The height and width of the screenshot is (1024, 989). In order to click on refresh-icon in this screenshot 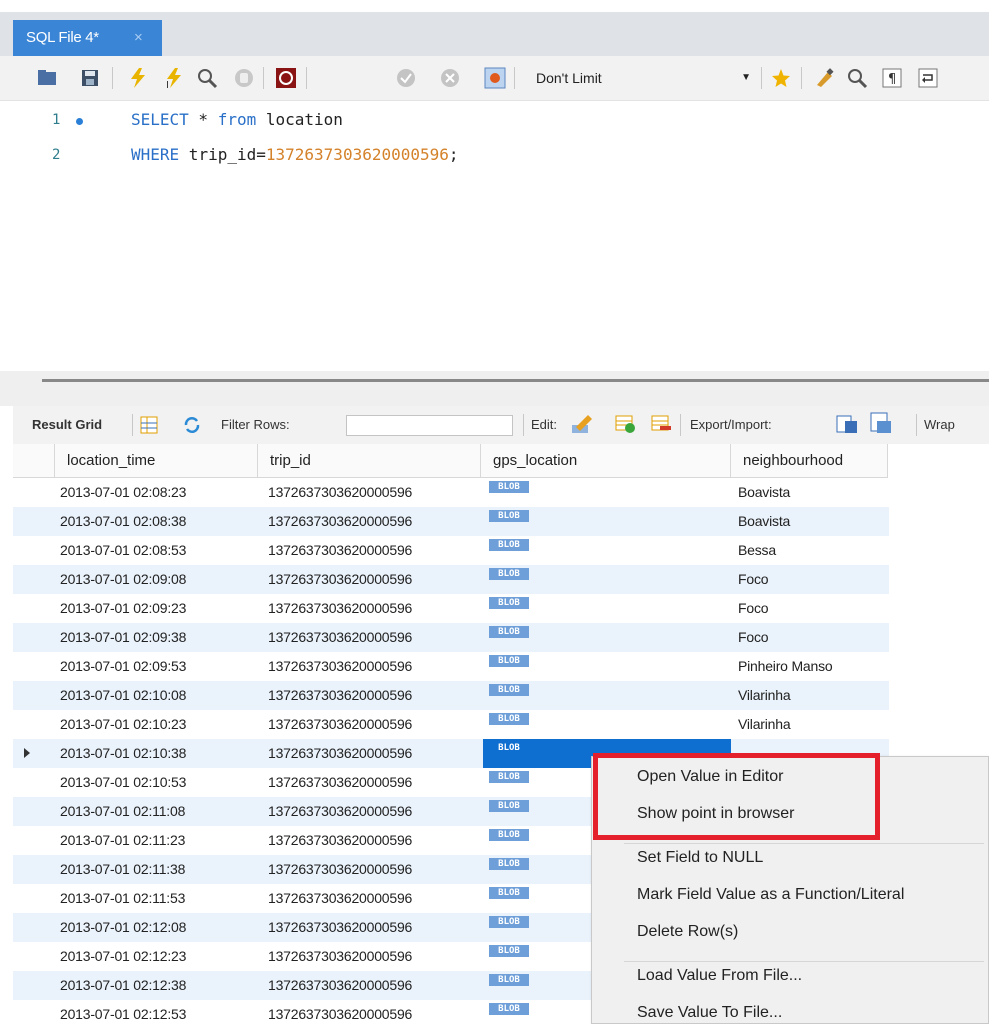, I will do `click(192, 425)`.